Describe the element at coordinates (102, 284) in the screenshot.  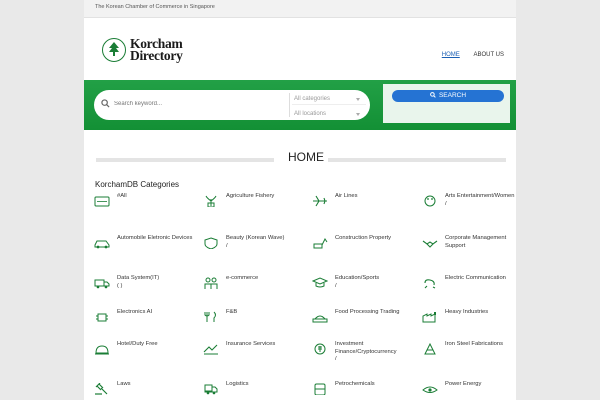
I see `truck-icon` at that location.